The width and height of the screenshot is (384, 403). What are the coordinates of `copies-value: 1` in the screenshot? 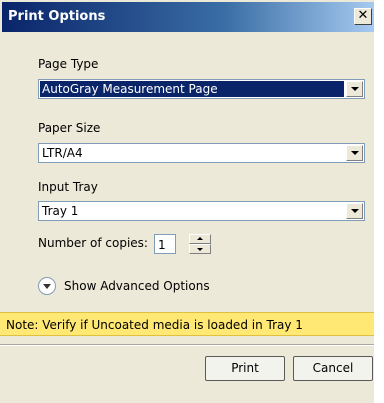 It's located at (162, 245).